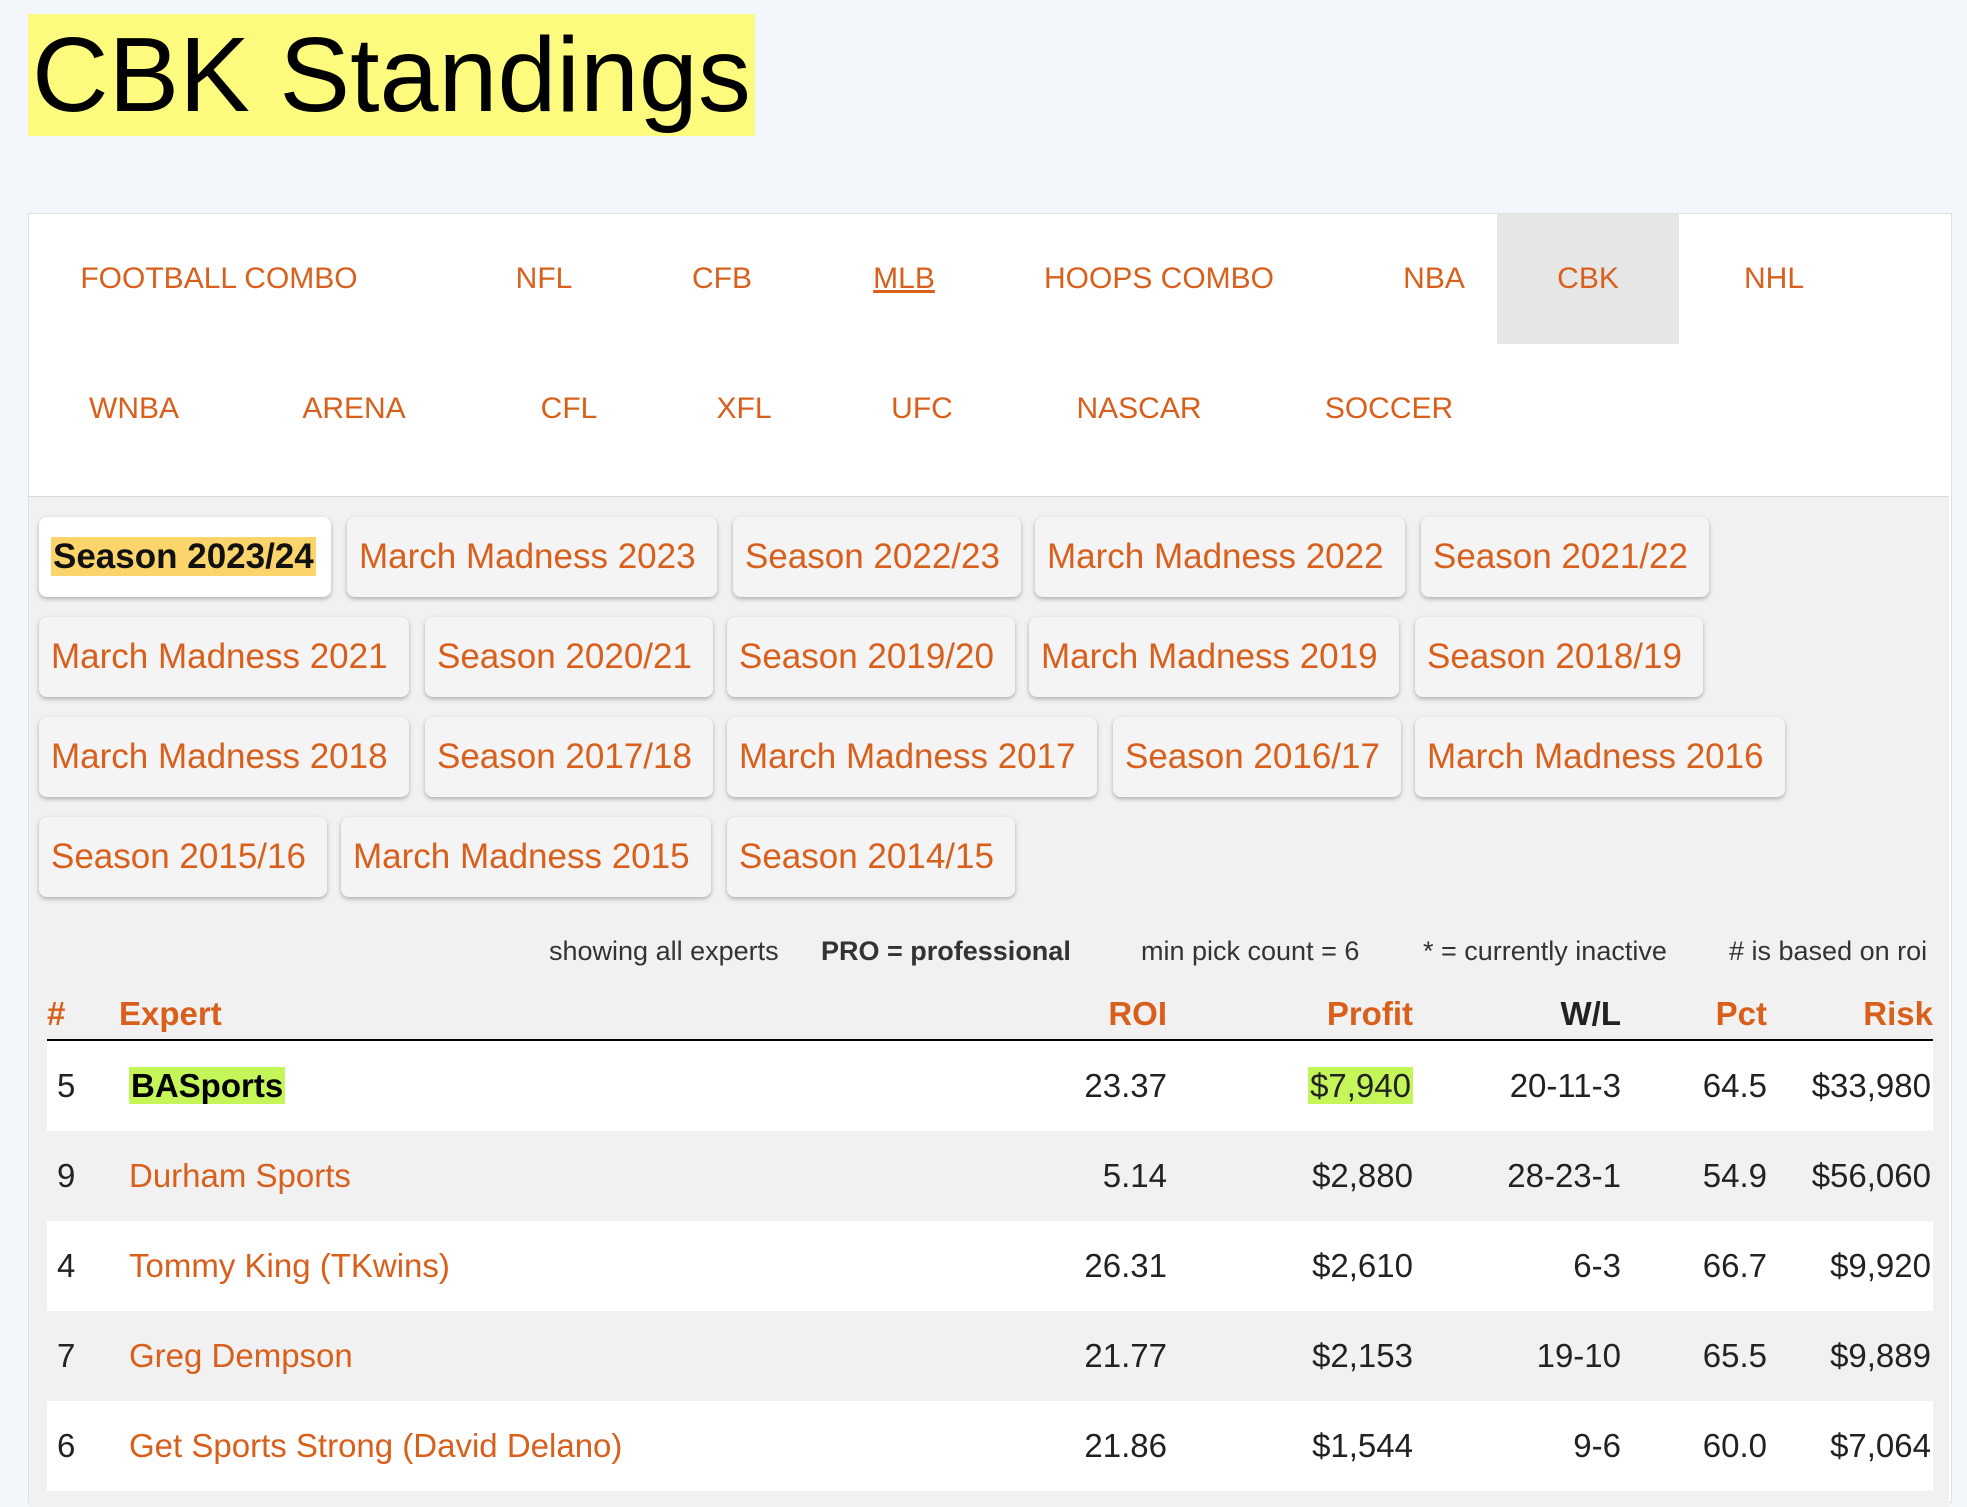 This screenshot has height=1507, width=1967. What do you see at coordinates (1362, 1355) in the screenshot?
I see `cell-profit: $2,153` at bounding box center [1362, 1355].